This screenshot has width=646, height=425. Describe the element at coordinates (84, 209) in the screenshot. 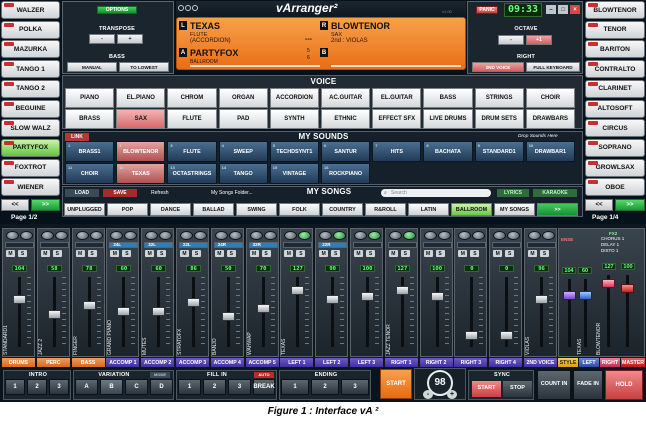

I see `song-genre-button: UNPLUGGED` at that location.